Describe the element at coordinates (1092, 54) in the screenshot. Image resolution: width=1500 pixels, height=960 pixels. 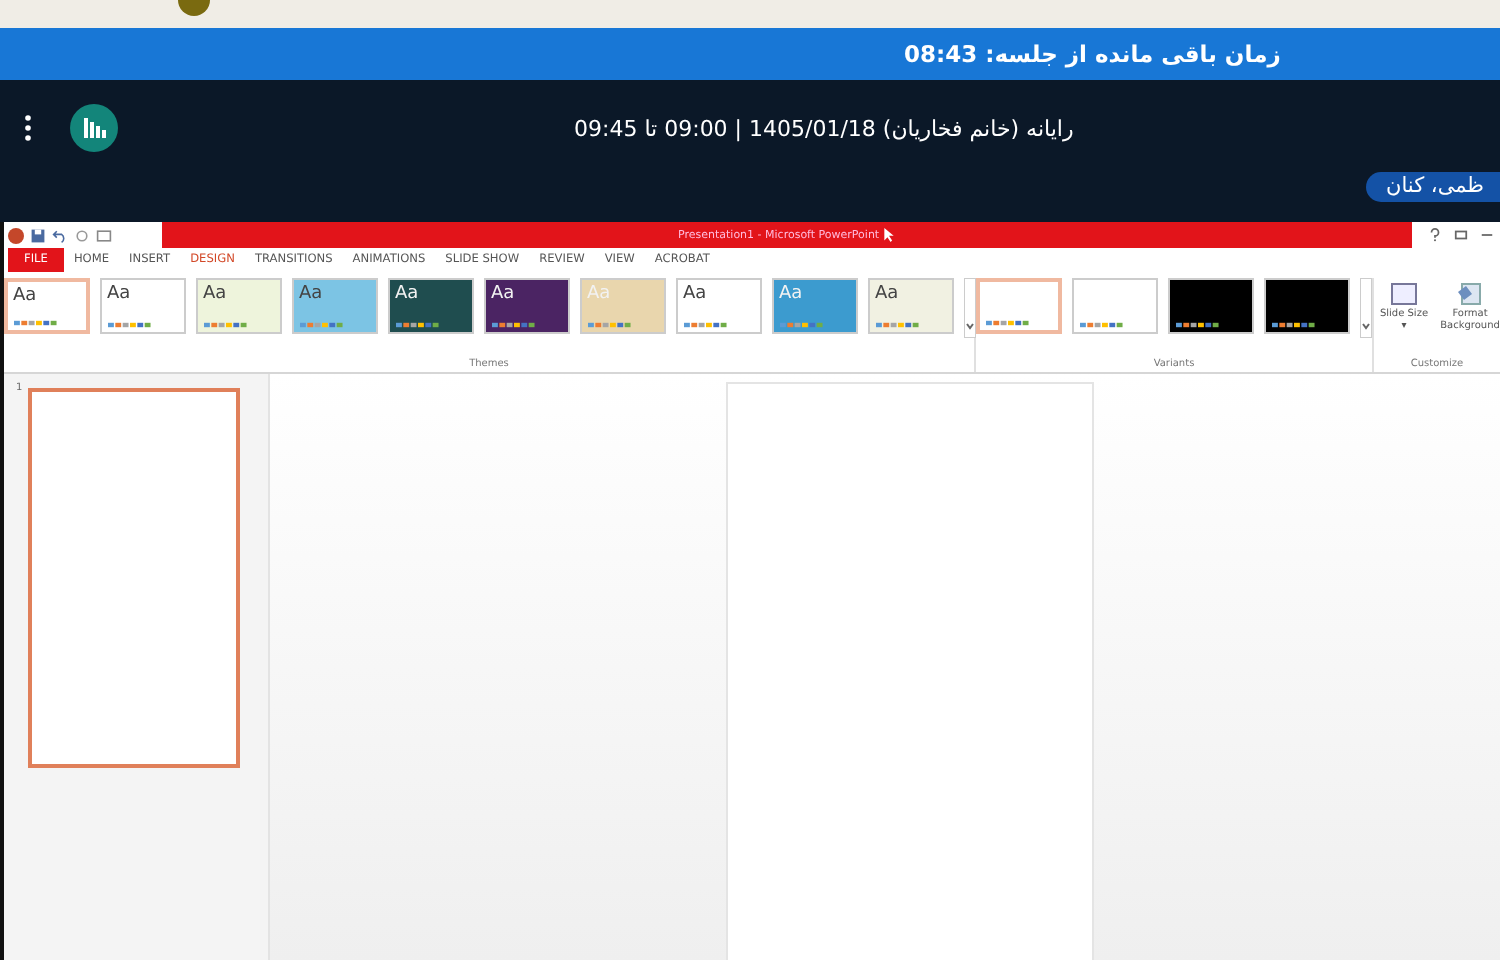
I see `remaining-time-text: زمان باقی مانده از جلسه: 08:43` at that location.